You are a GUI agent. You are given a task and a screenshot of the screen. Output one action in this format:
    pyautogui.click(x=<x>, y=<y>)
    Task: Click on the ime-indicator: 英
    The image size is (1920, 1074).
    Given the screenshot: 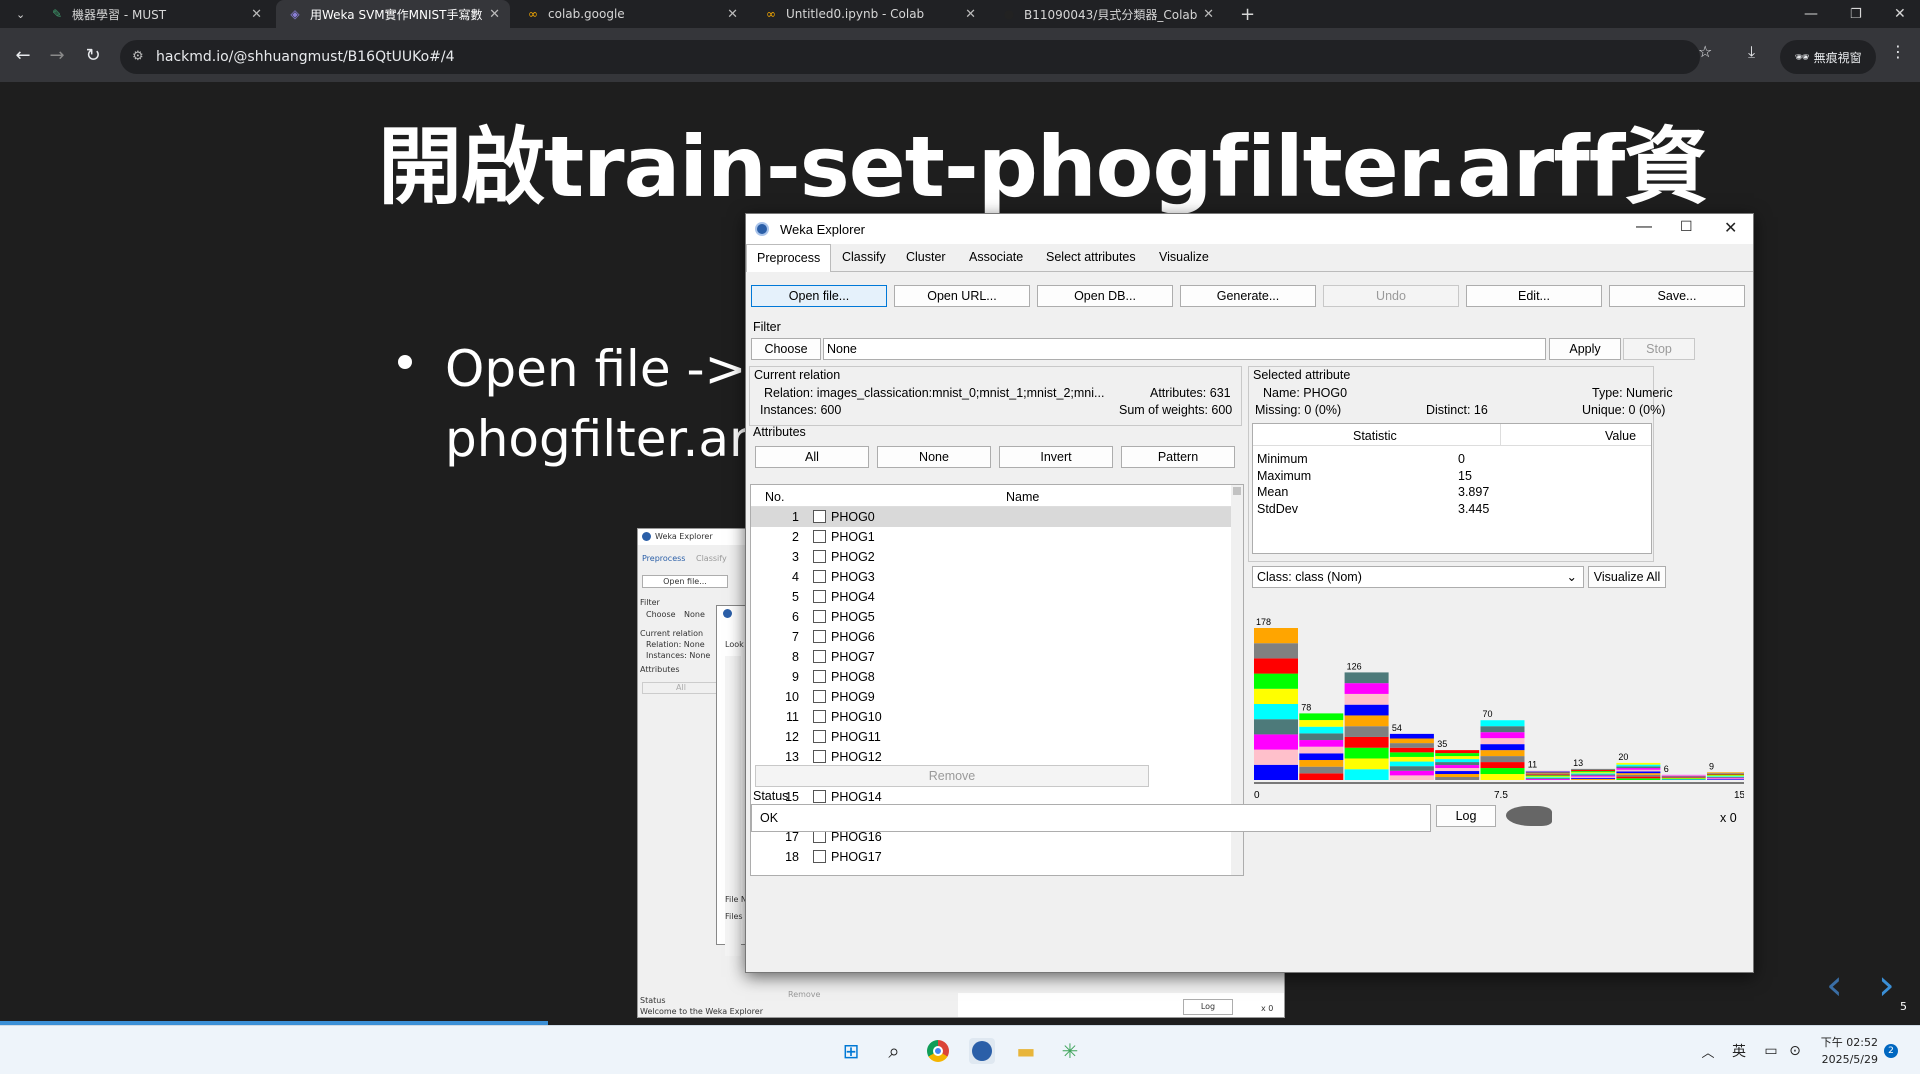 What is the action you would take?
    pyautogui.click(x=1739, y=1051)
    